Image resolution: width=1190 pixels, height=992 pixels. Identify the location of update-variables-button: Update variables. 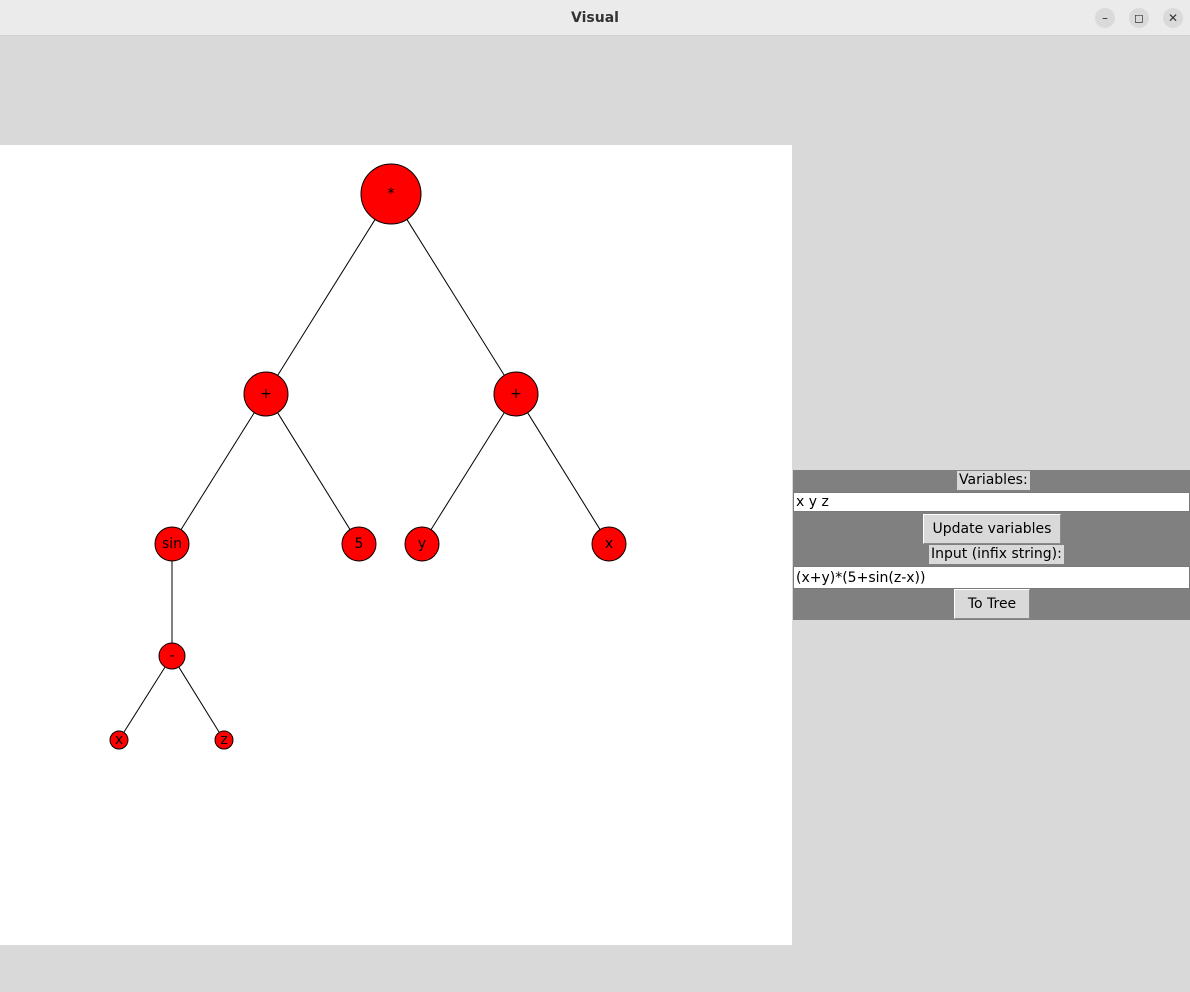
(992, 529).